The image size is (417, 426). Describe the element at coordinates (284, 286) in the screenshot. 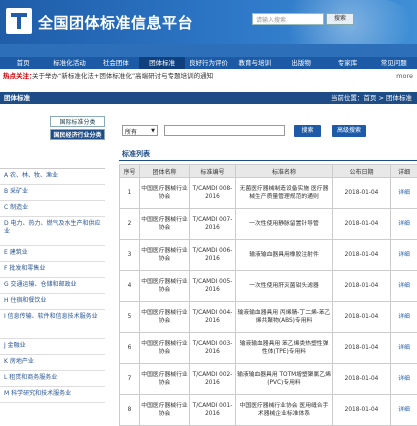

I see `cell-name: 一次性使用肝灭菌钳头滤器` at that location.